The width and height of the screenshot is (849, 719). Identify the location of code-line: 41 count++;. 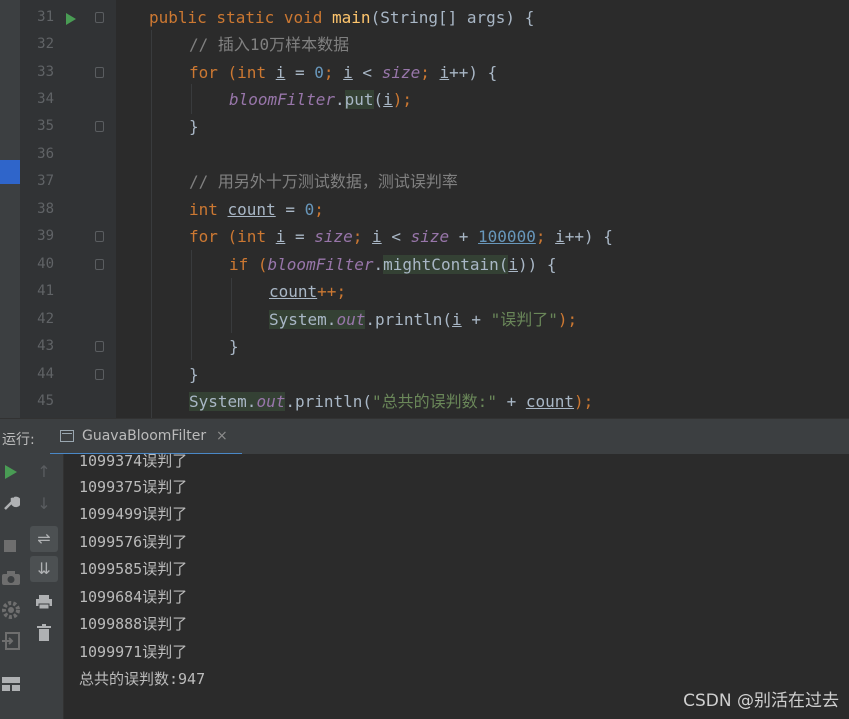
(424, 291).